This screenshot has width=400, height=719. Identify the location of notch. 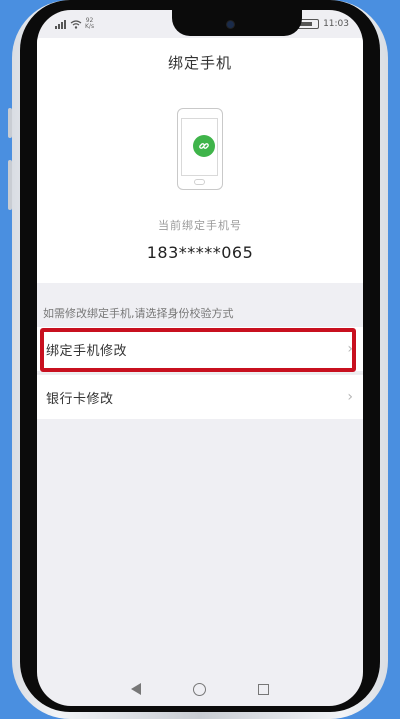
(237, 23).